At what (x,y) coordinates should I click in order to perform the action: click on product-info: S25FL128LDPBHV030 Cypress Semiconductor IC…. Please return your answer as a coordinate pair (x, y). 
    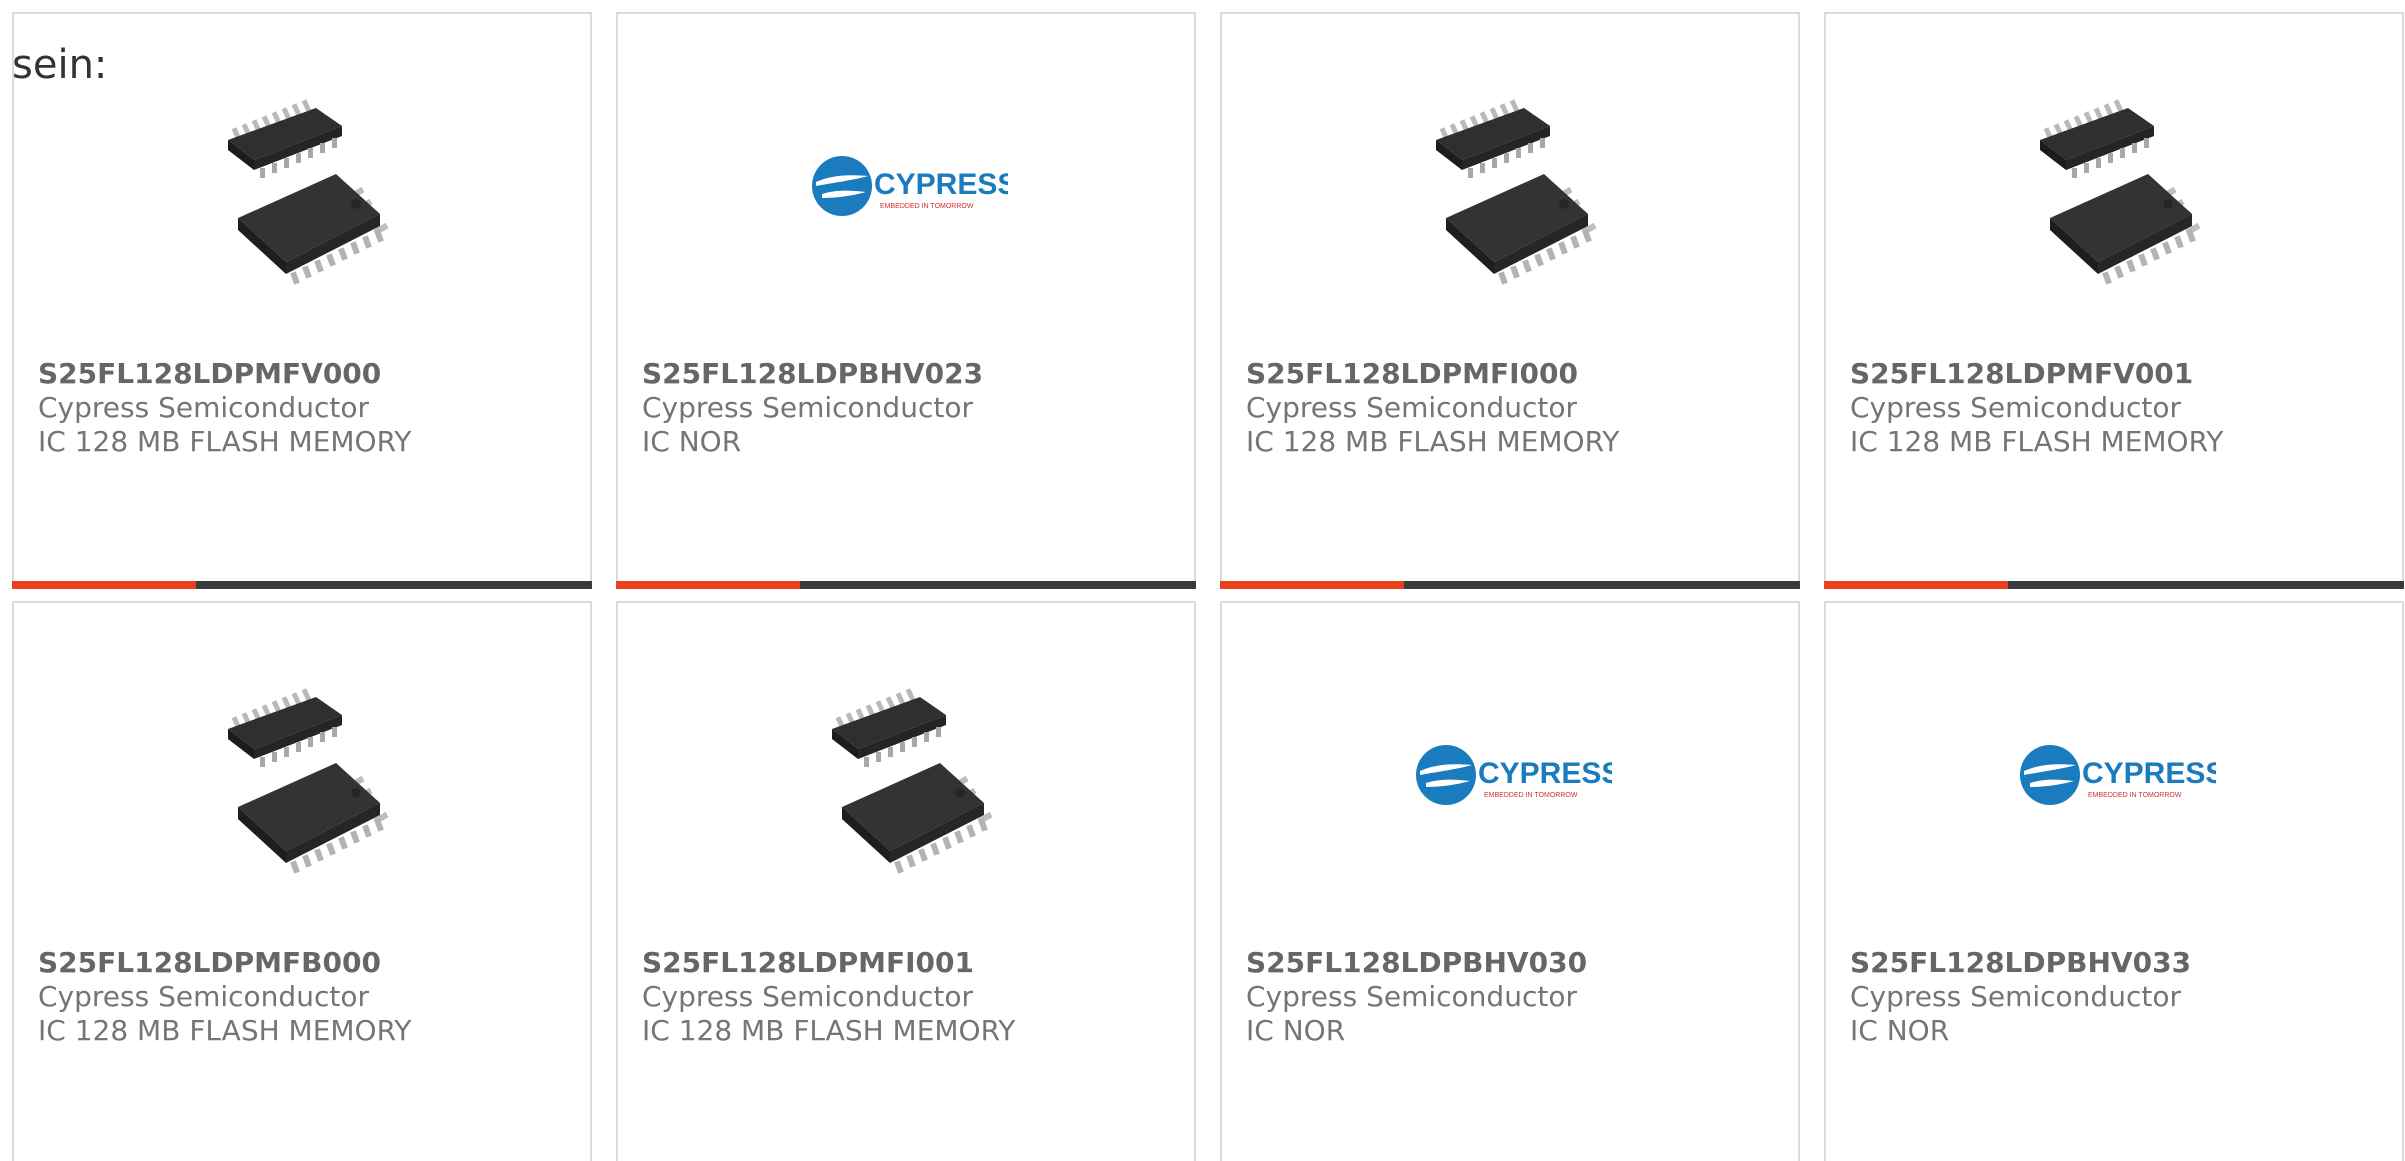
    Looking at the image, I should click on (1510, 997).